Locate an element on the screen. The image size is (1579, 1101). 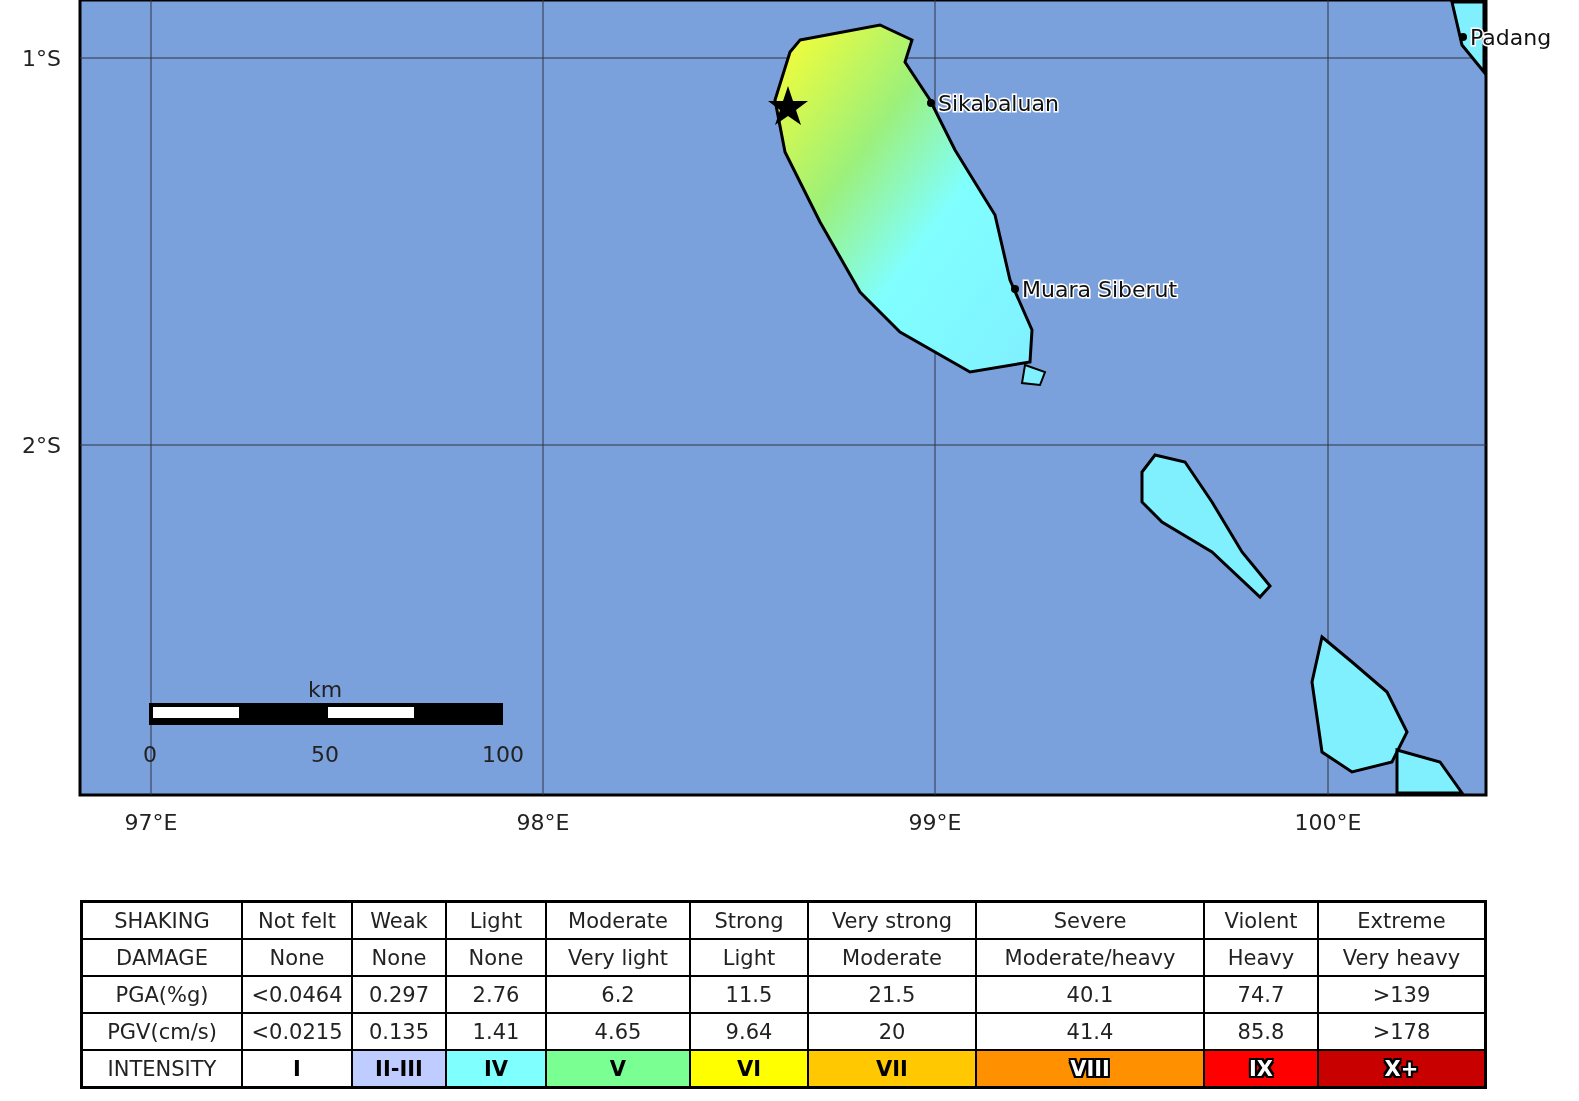
epicenter-star-icon is located at coordinates (788, 105).